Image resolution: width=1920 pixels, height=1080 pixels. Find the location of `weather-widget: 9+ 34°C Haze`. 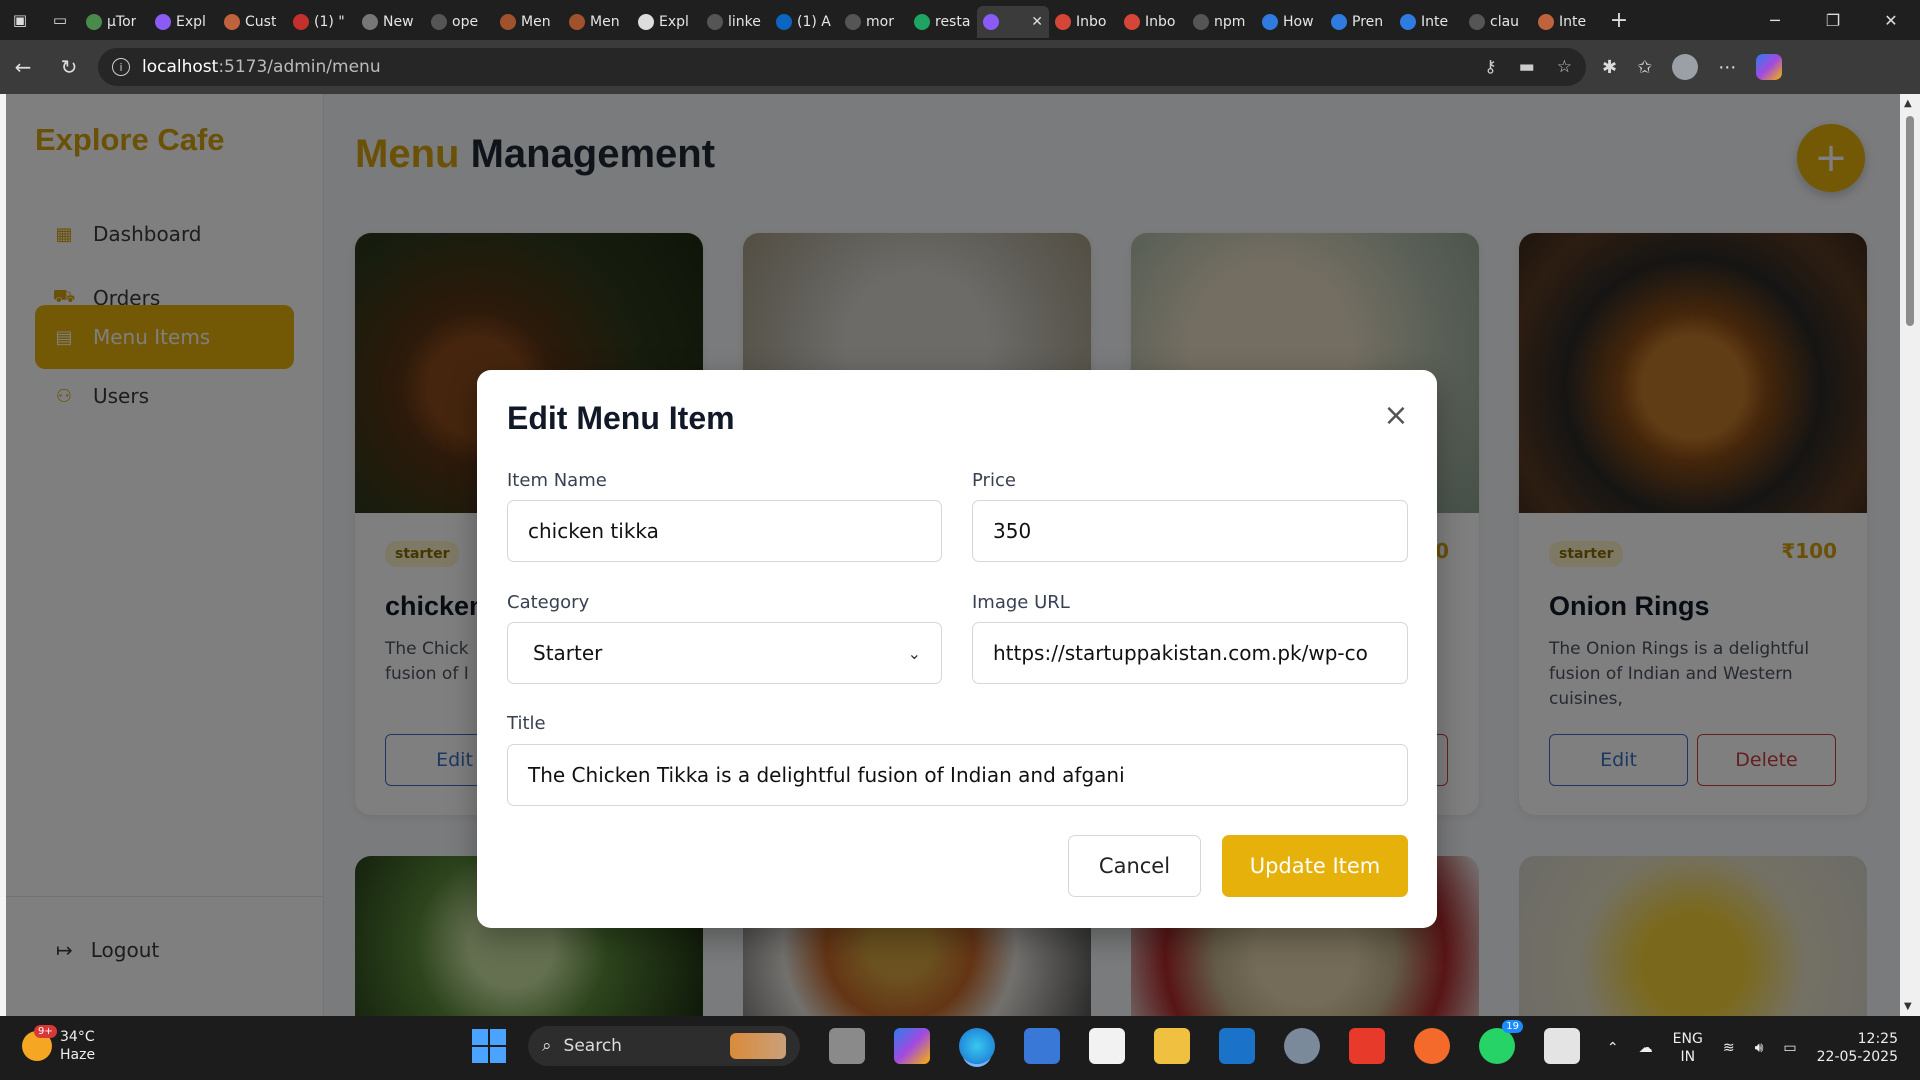

weather-widget: 9+ 34°C Haze is located at coordinates (59, 1044).